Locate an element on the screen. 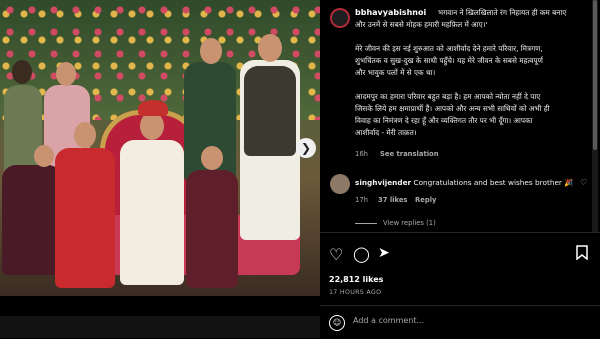 The image size is (600, 339). comment-likes: 37 likes is located at coordinates (392, 200).